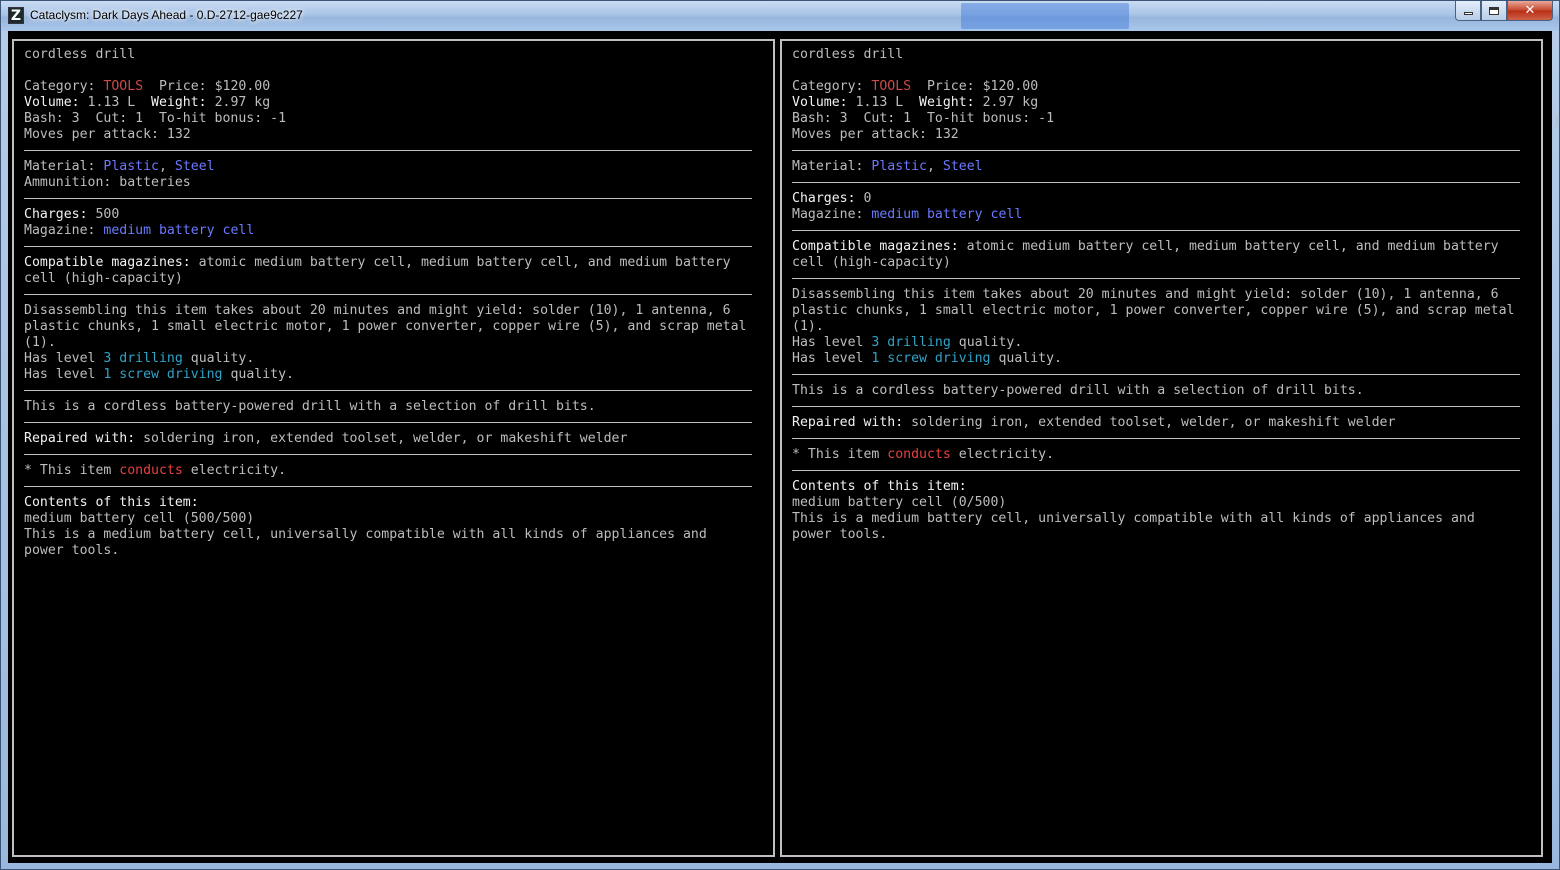  I want to click on window-controls: ✕, so click(1504, 11).